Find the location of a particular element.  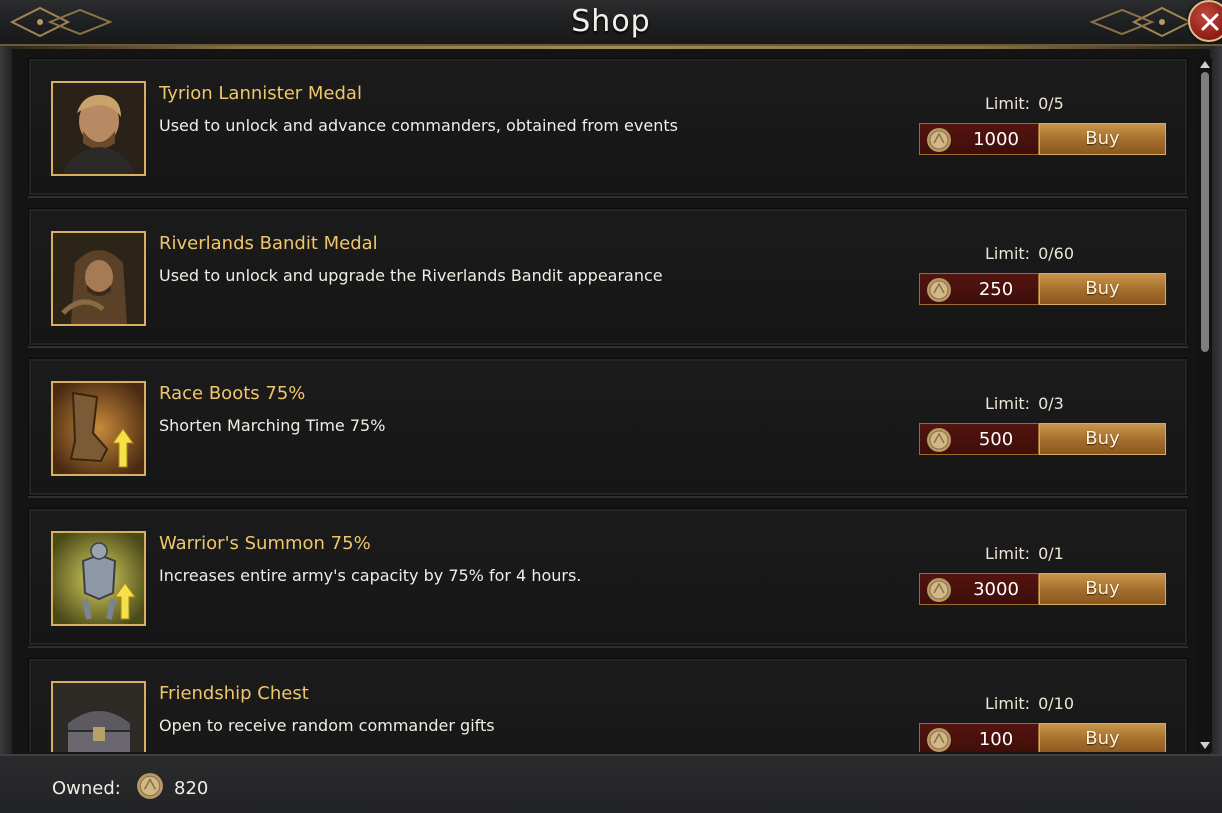

scrollbar is located at coordinates (1205, 405).